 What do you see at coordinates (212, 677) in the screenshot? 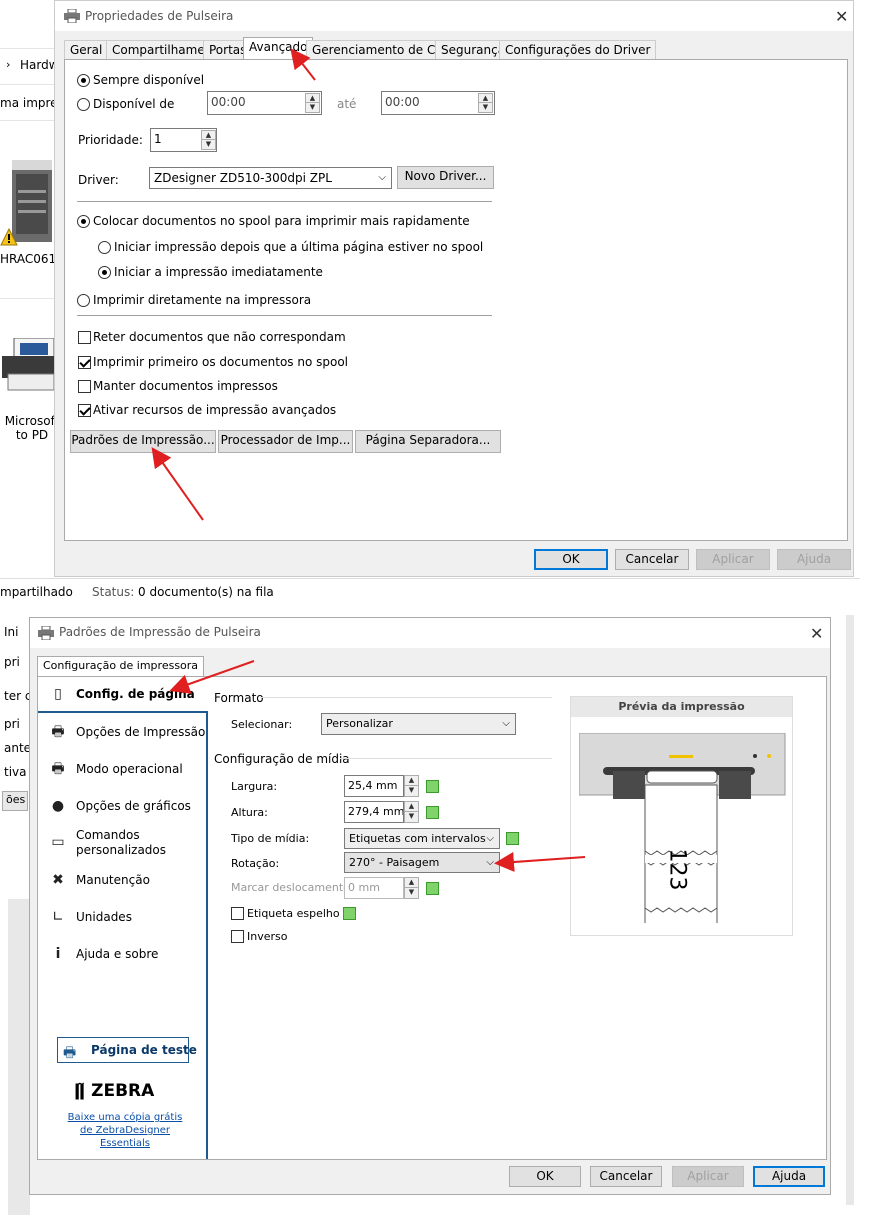
I see `arrow-to-page-setup` at bounding box center [212, 677].